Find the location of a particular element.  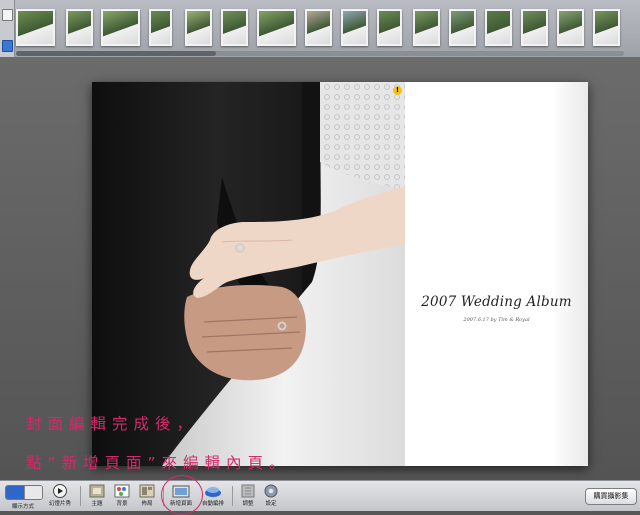

view-mode-control is located at coordinates (24, 492).